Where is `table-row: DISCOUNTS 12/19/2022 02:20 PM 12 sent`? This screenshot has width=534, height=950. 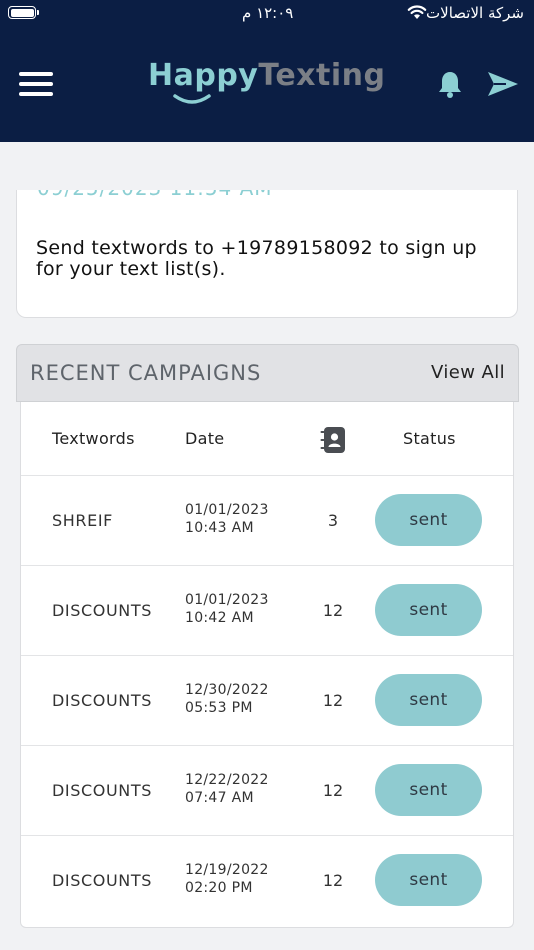 table-row: DISCOUNTS 12/19/2022 02:20 PM 12 sent is located at coordinates (267, 881).